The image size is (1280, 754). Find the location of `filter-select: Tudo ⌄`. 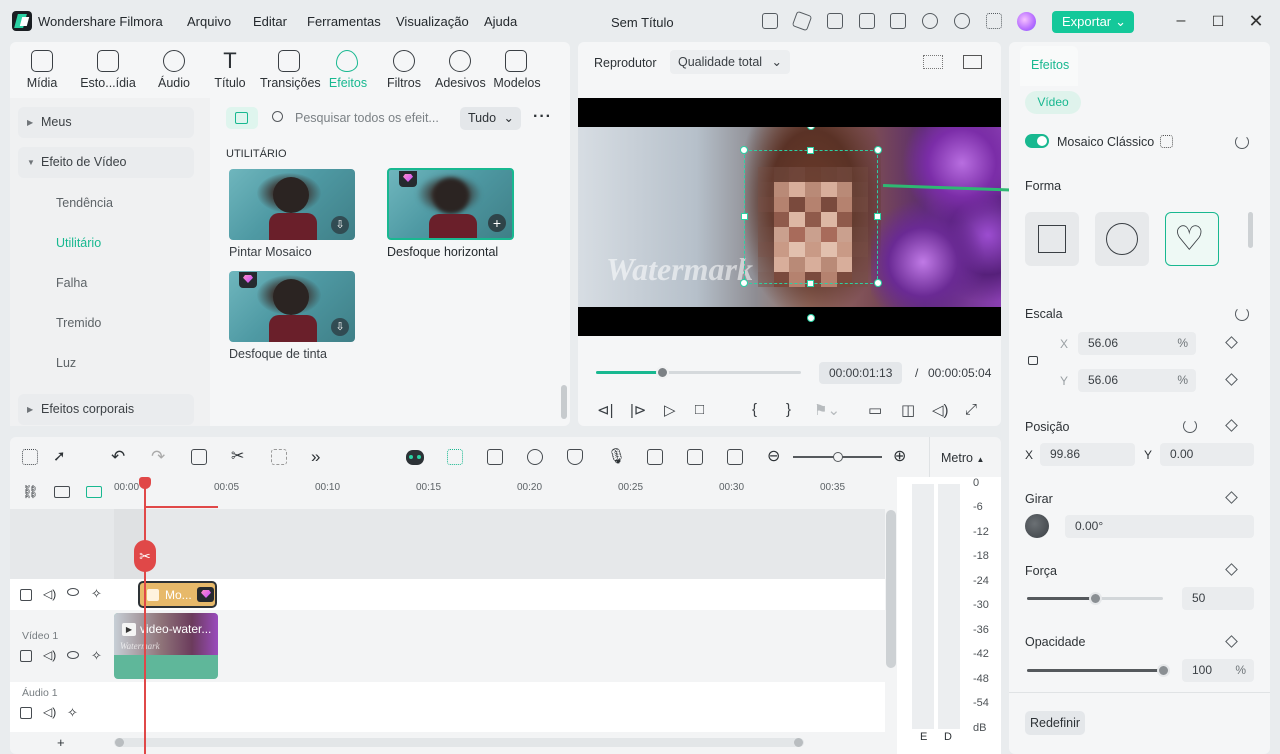

filter-select: Tudo ⌄ is located at coordinates (490, 118).